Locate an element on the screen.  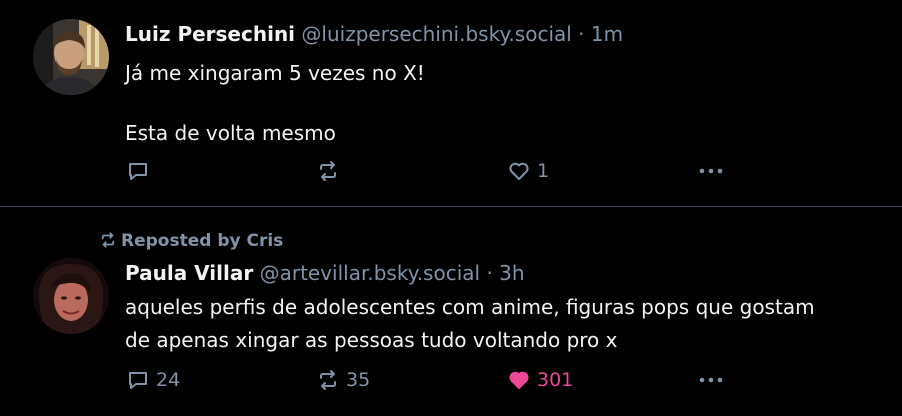
like-button: 1 is located at coordinates (528, 171).